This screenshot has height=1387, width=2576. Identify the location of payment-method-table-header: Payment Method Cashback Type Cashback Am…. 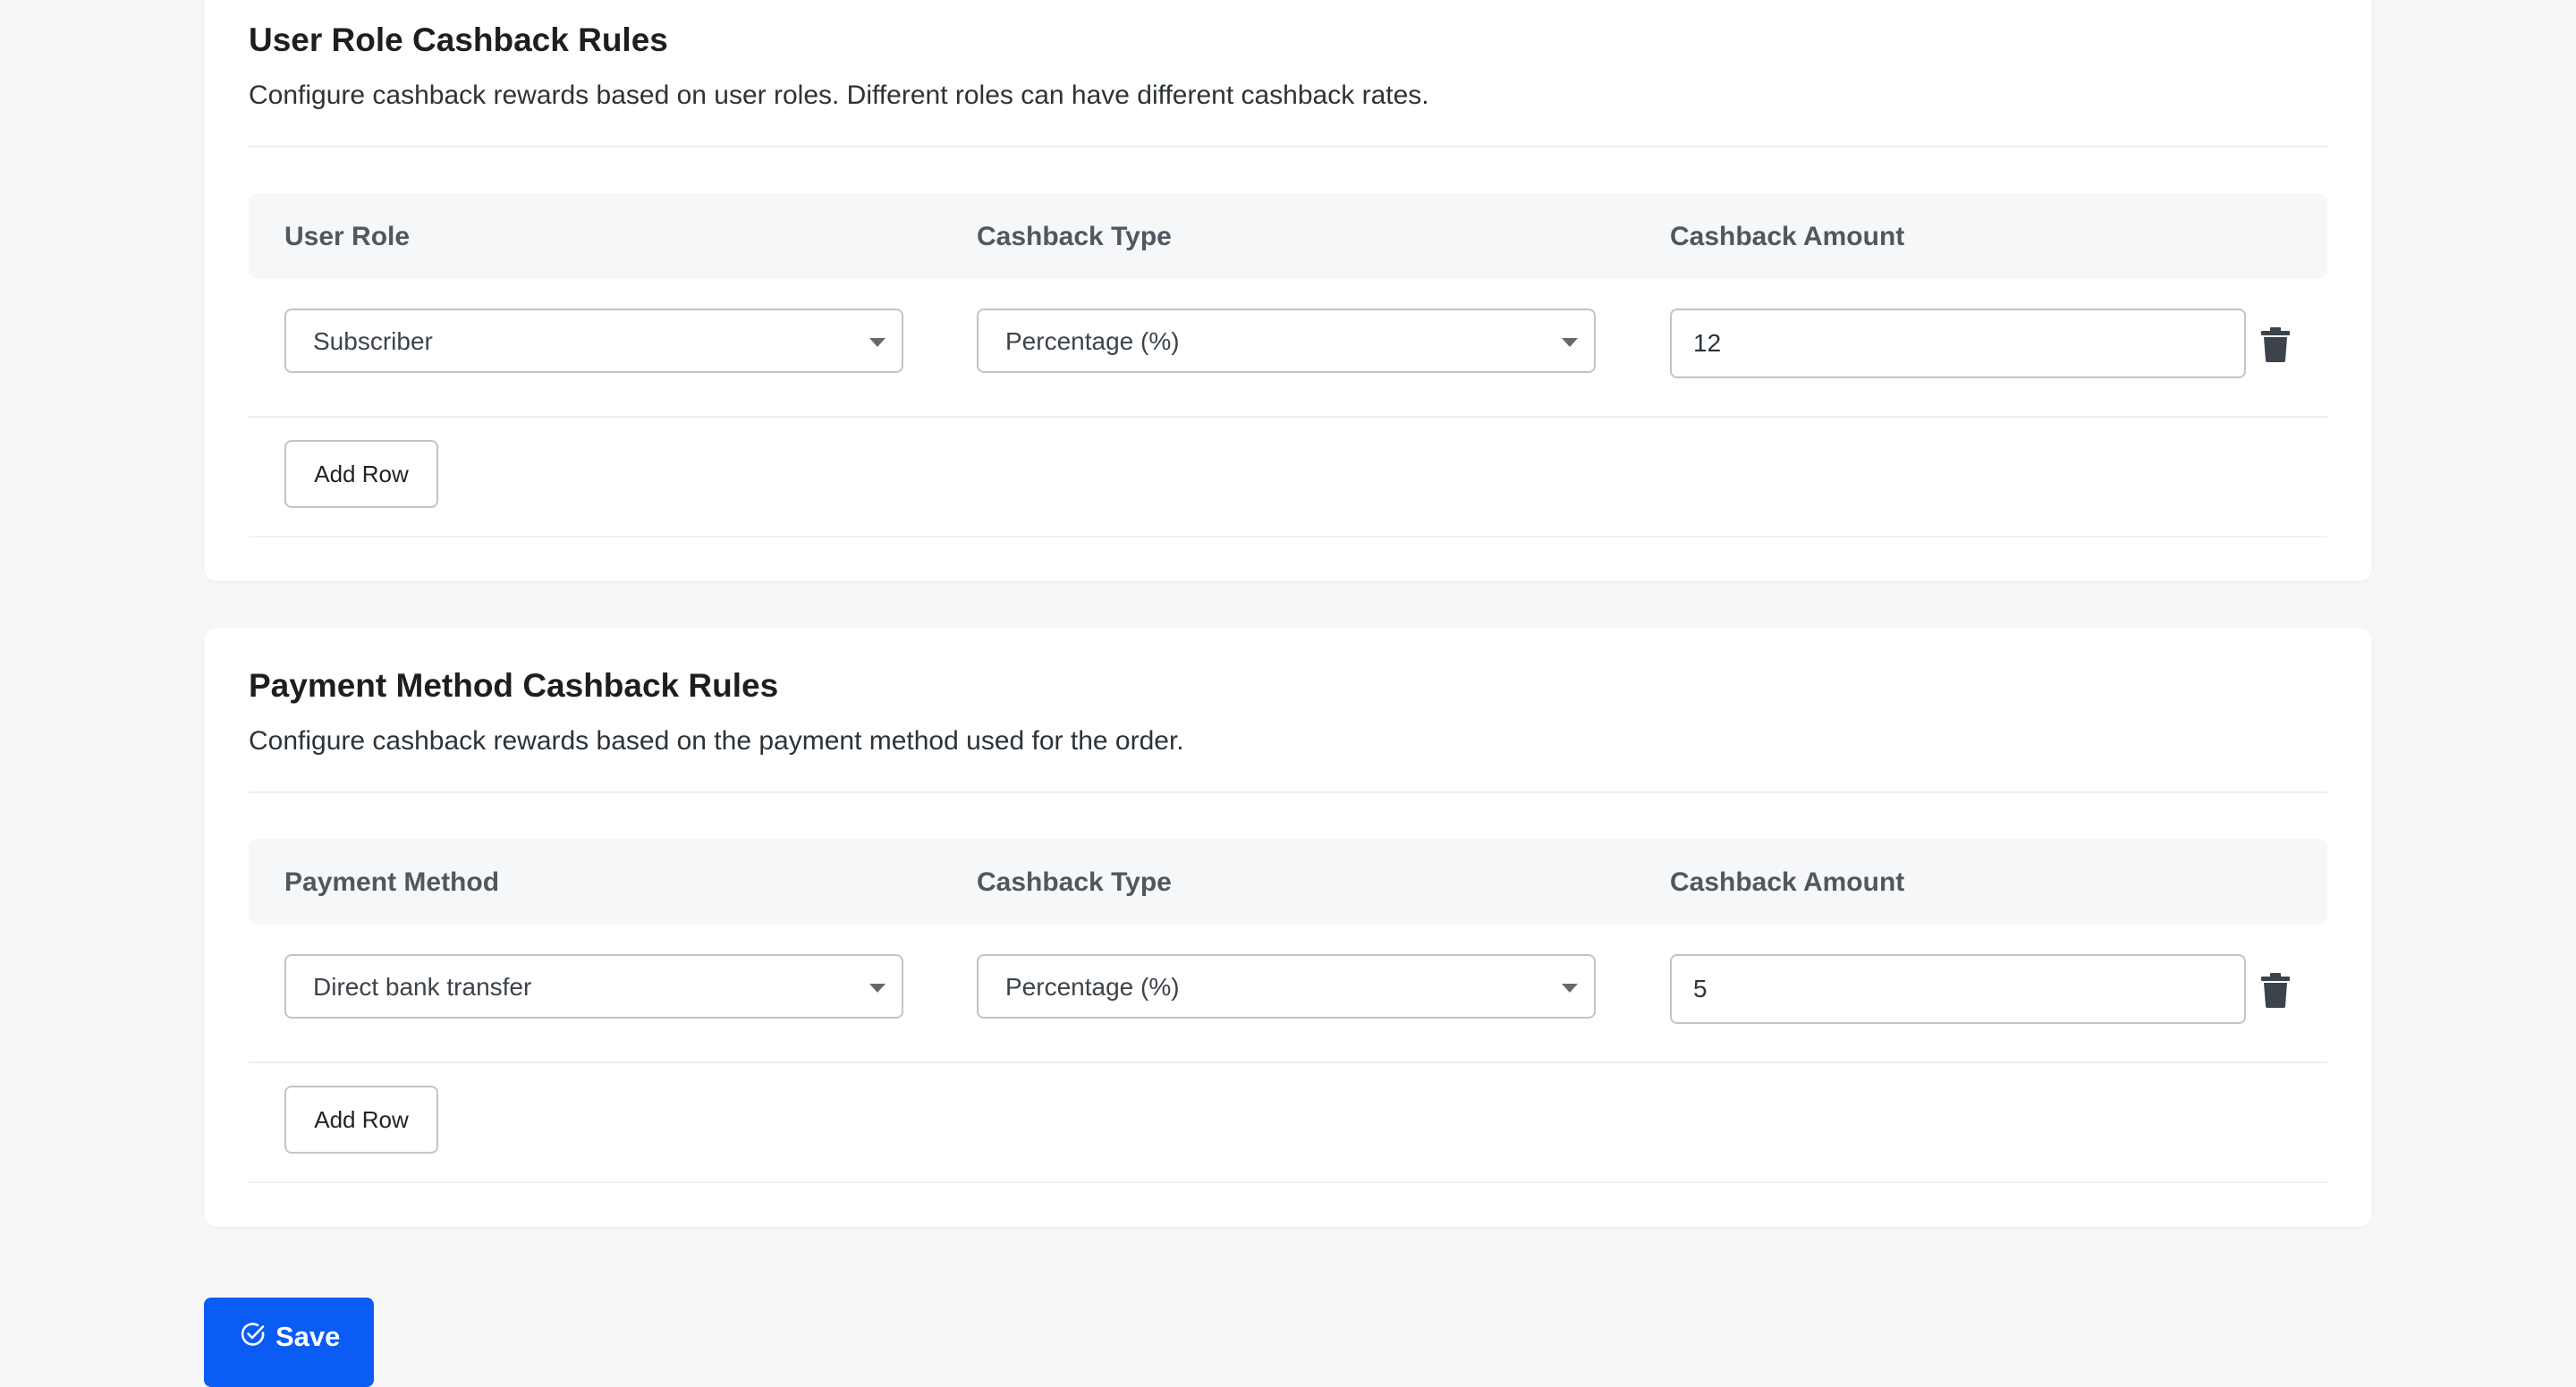
(1288, 882).